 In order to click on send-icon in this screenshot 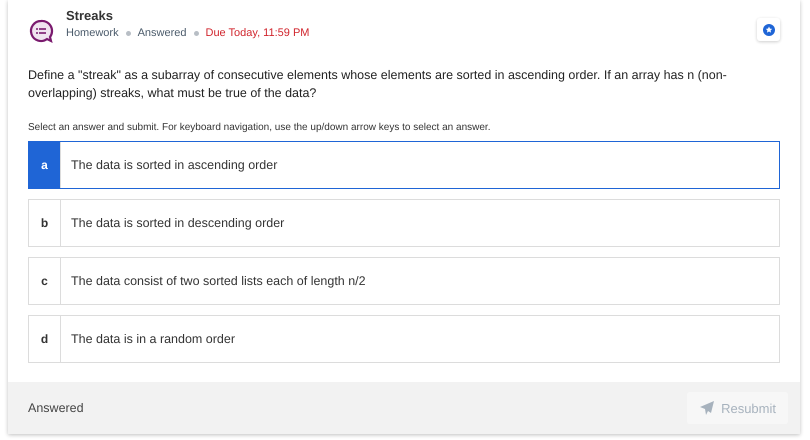, I will do `click(707, 408)`.